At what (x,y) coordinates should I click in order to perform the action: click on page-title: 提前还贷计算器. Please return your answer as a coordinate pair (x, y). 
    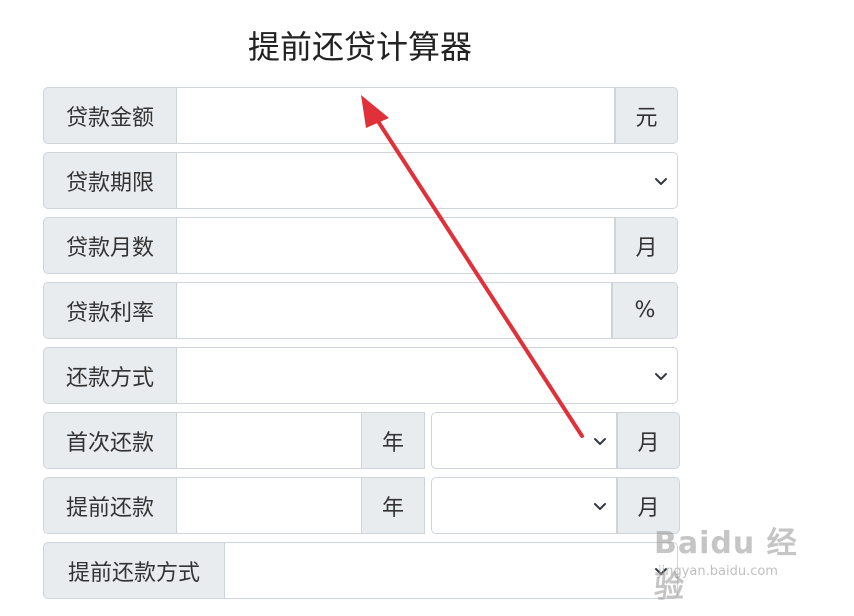
    Looking at the image, I should click on (359, 47).